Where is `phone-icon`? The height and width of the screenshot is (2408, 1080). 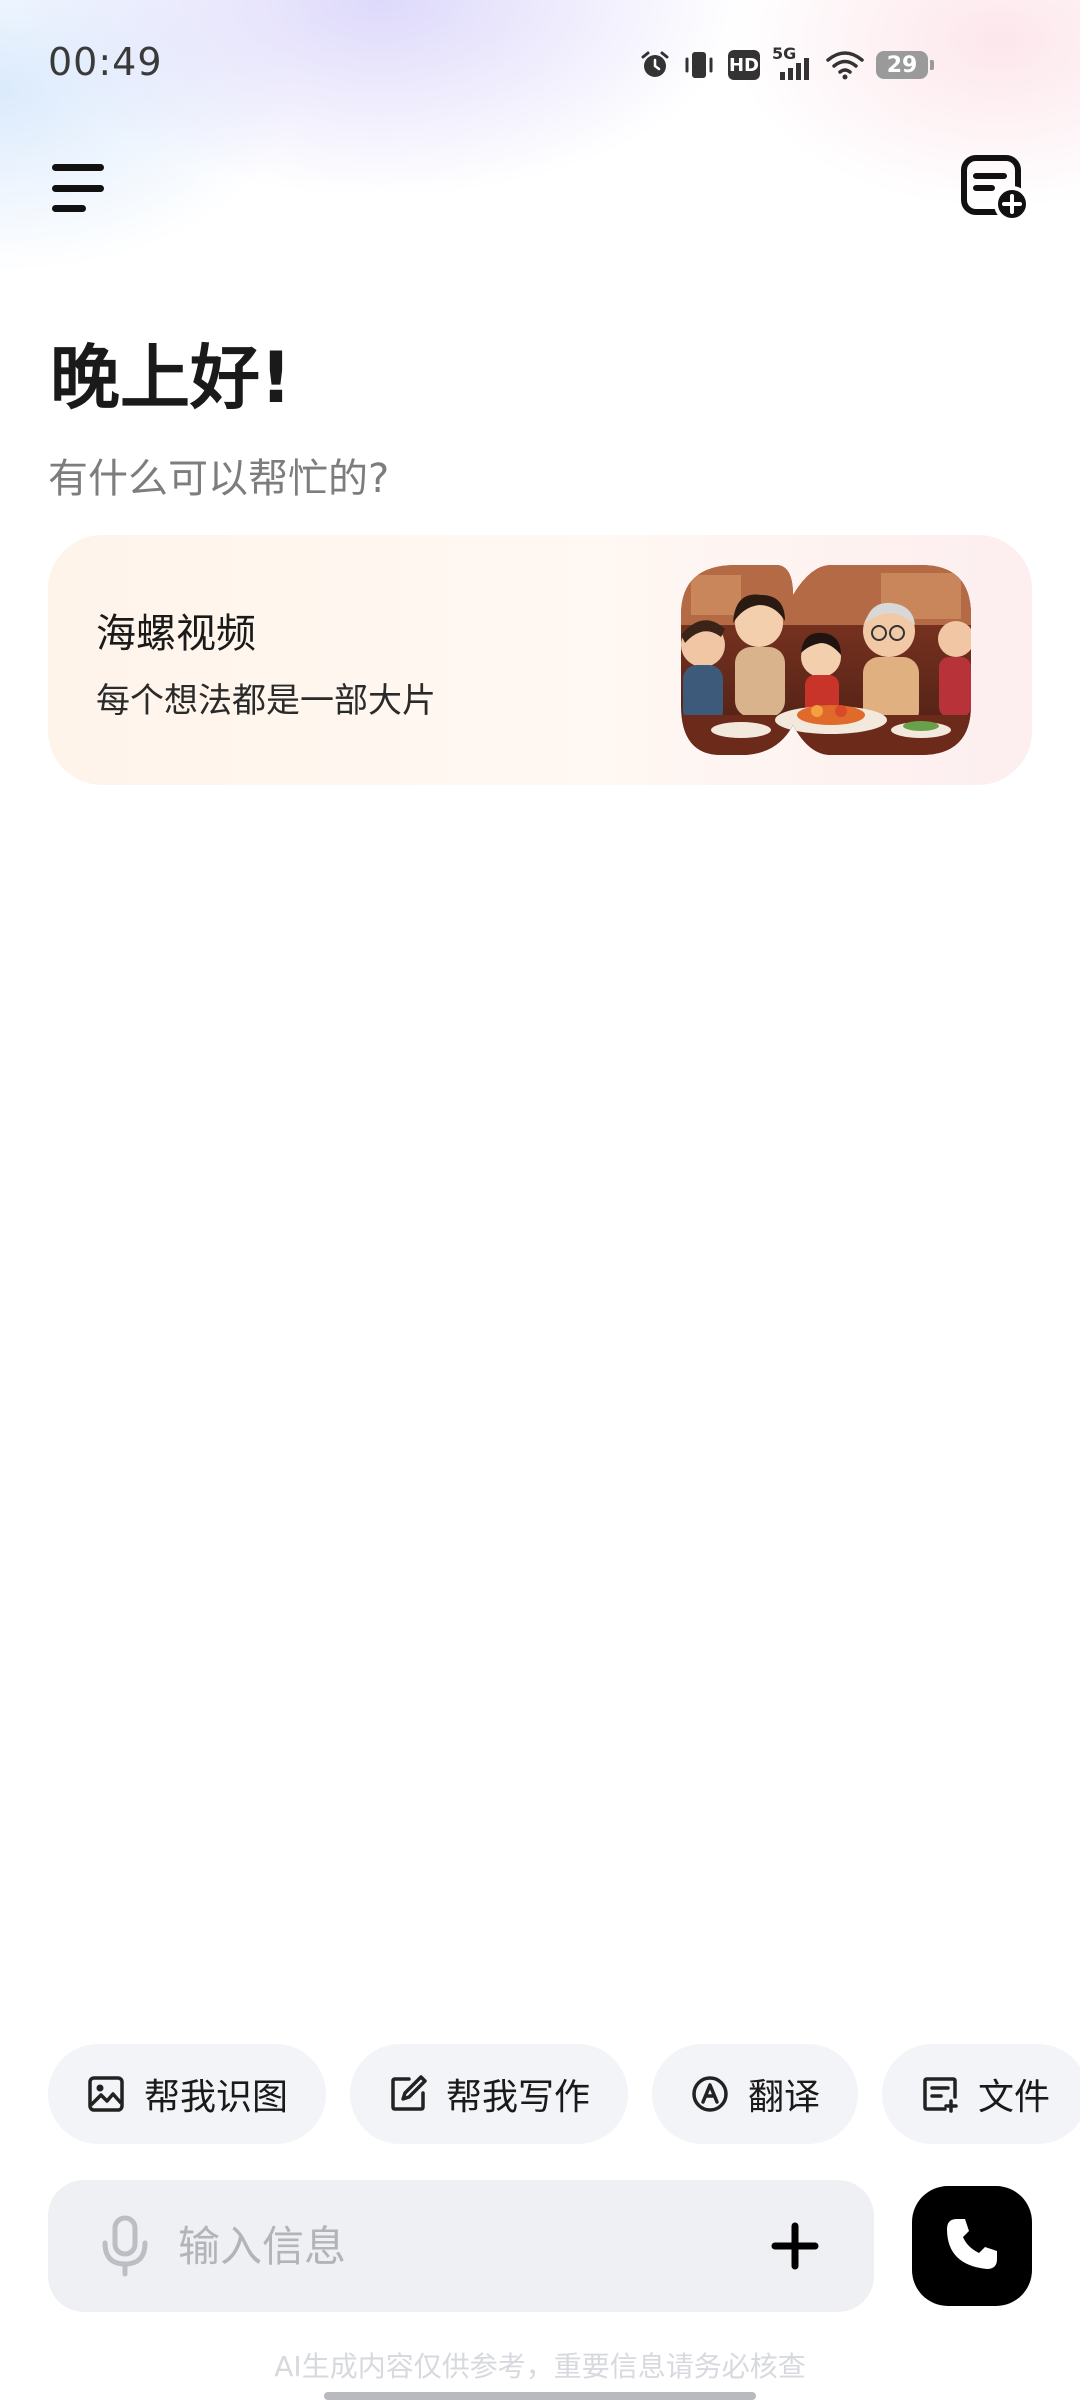
phone-icon is located at coordinates (972, 2246).